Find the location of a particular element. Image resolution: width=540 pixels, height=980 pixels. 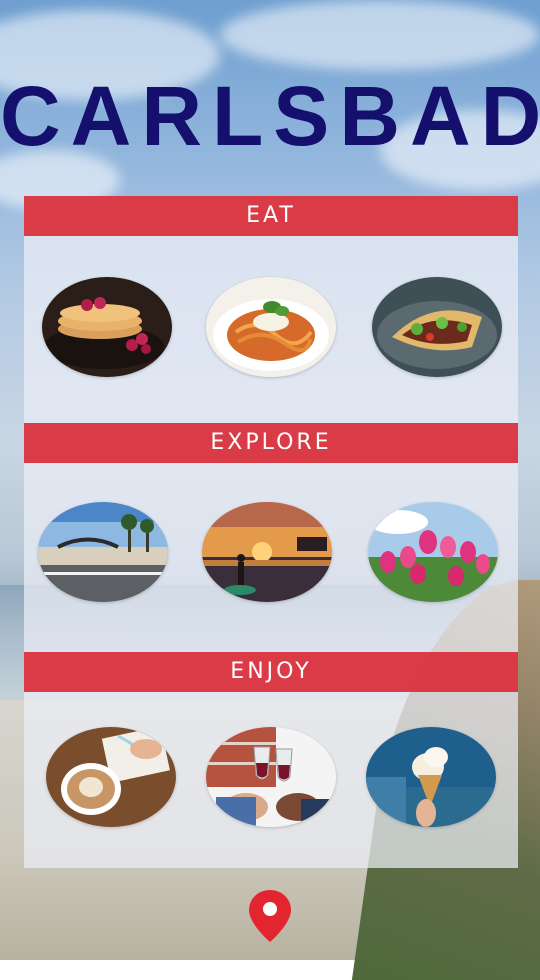

wine-toast-photo is located at coordinates (271, 777).